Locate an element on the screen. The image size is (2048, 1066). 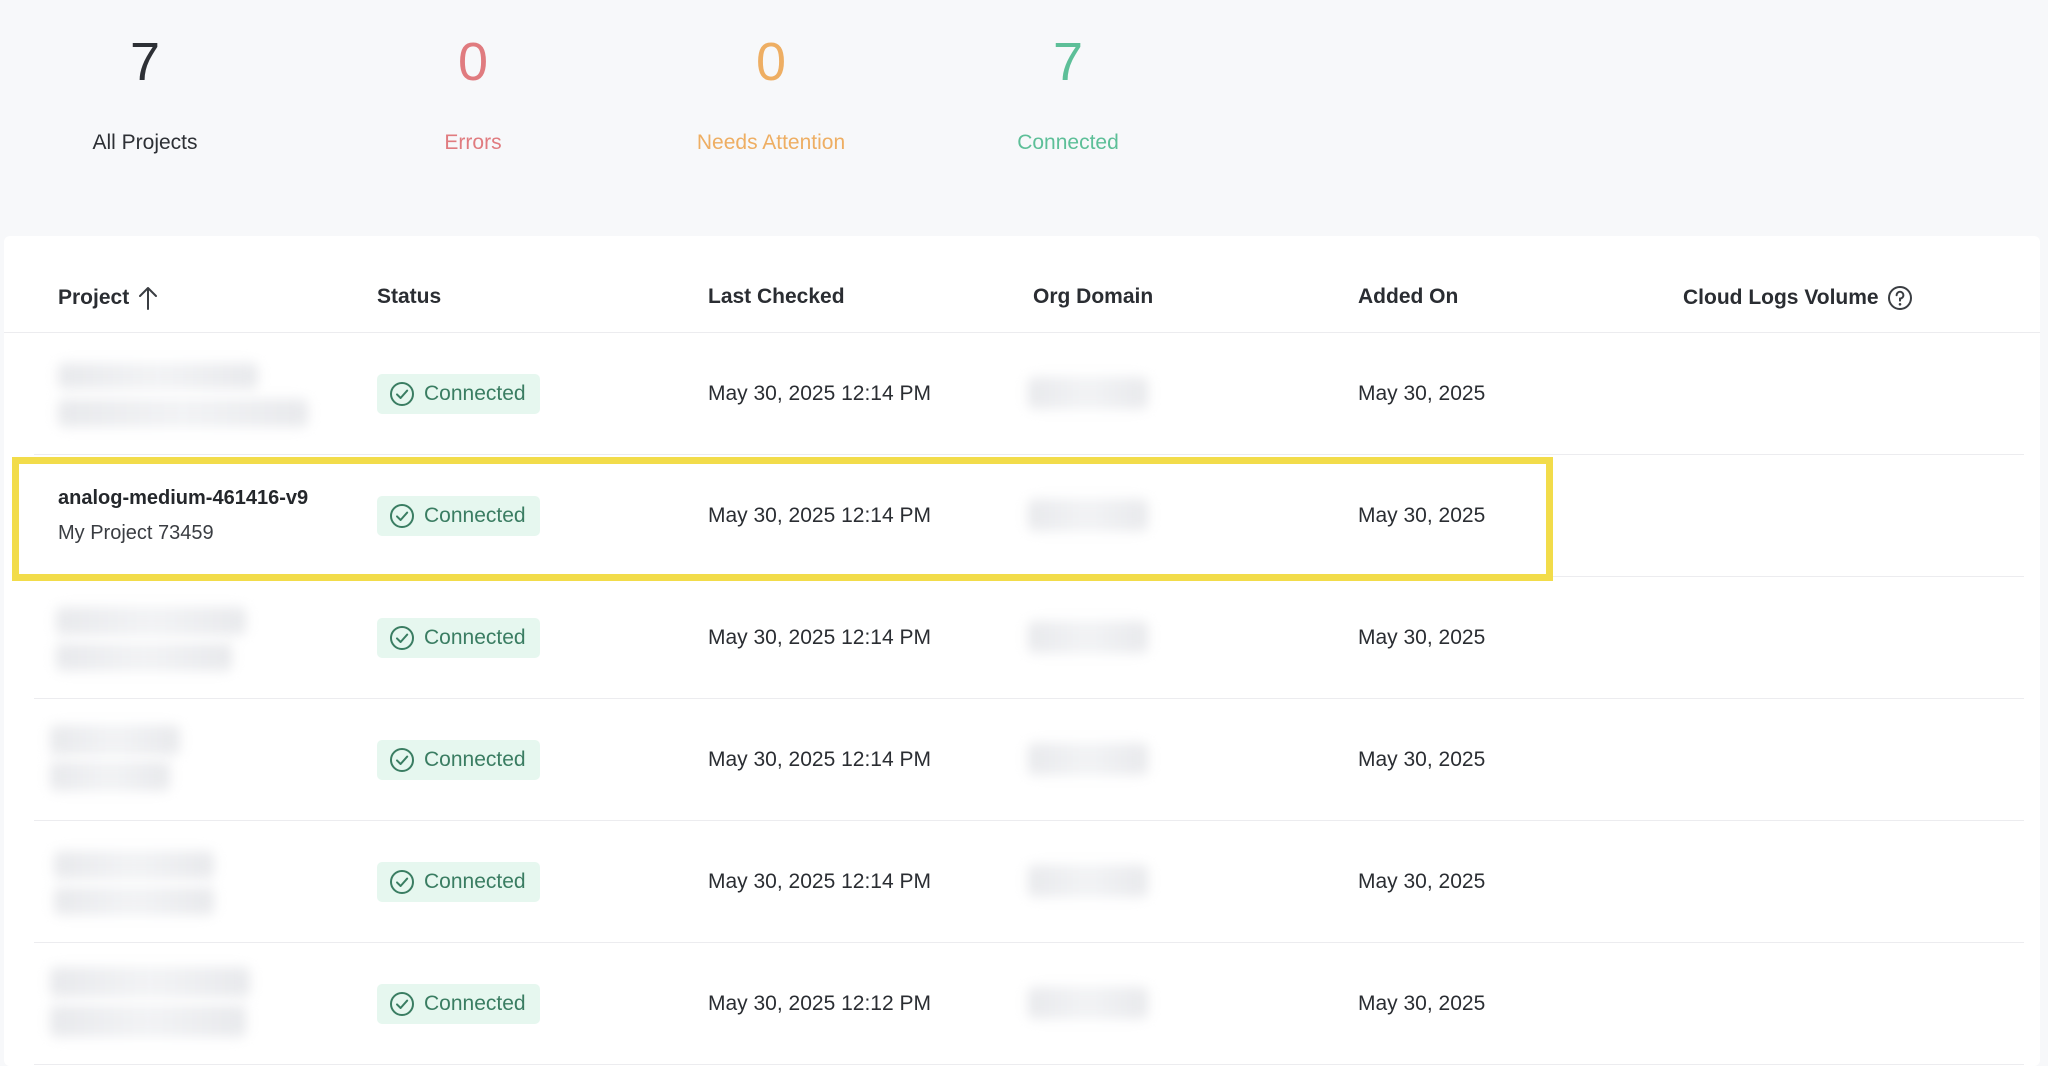
column-header-status: Status is located at coordinates (409, 297).